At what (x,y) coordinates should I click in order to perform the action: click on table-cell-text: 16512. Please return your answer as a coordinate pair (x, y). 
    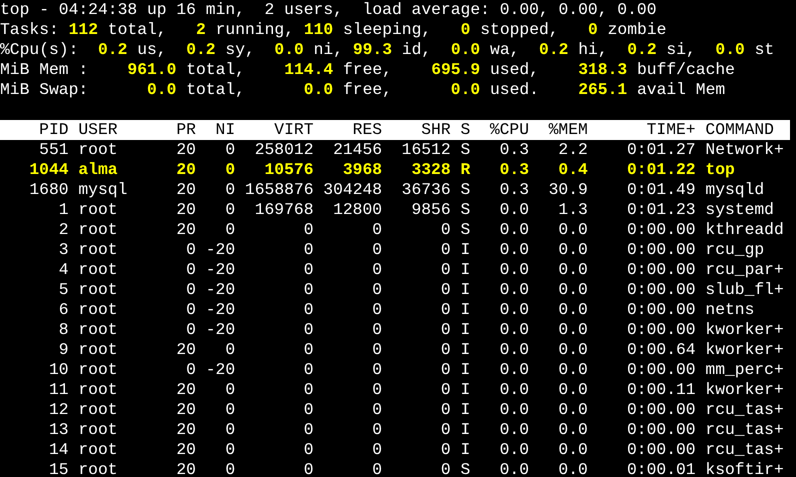
    Looking at the image, I should click on (425, 150).